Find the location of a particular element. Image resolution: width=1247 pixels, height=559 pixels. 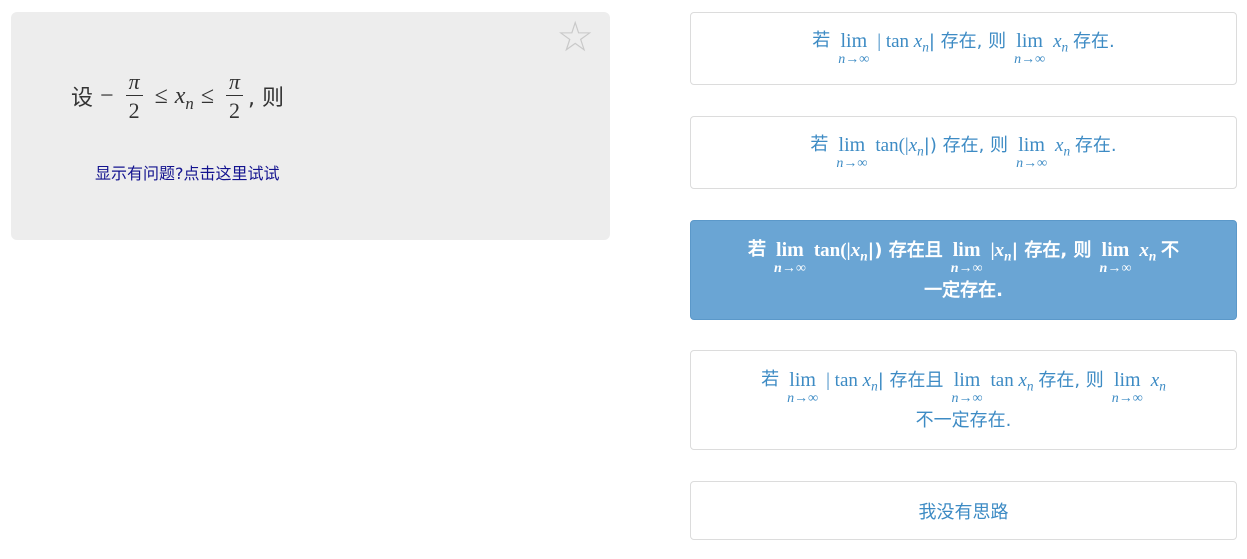

fraction-pi-over-2-left: π 2 is located at coordinates (134, 97).